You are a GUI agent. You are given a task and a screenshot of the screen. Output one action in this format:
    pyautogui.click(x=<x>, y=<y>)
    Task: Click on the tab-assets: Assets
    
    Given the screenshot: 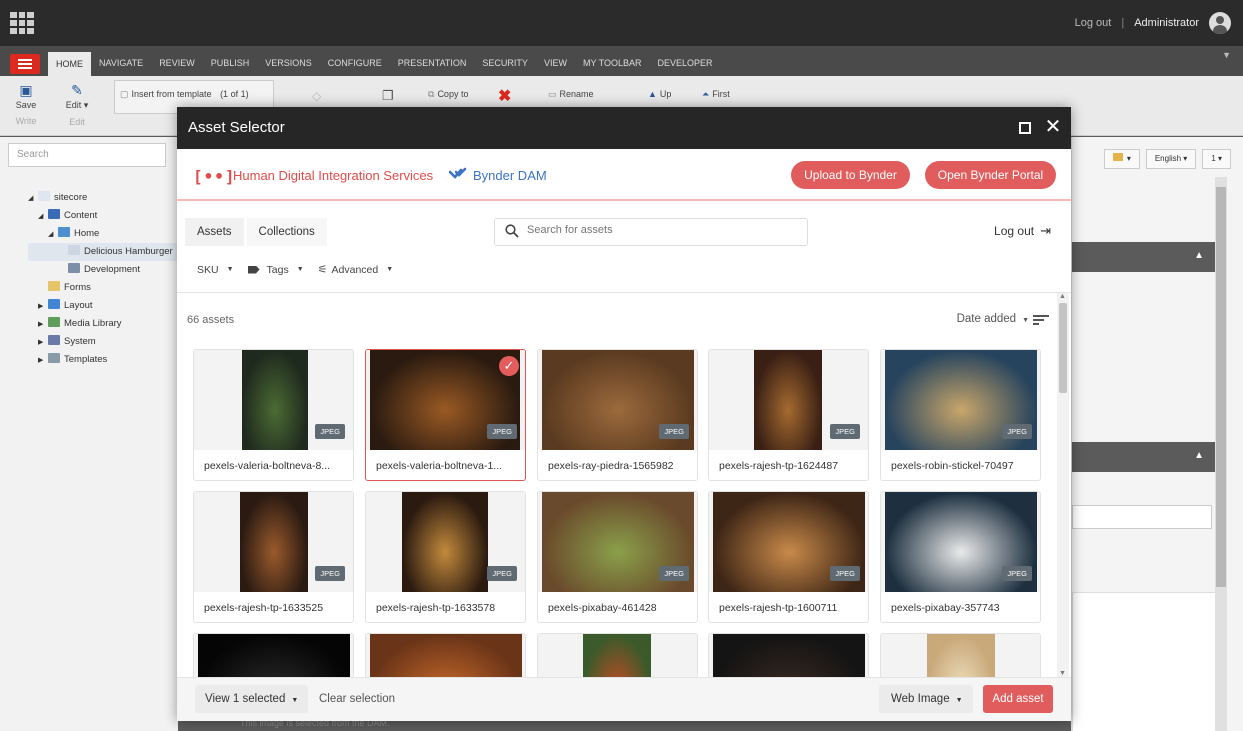 What is the action you would take?
    pyautogui.click(x=214, y=232)
    